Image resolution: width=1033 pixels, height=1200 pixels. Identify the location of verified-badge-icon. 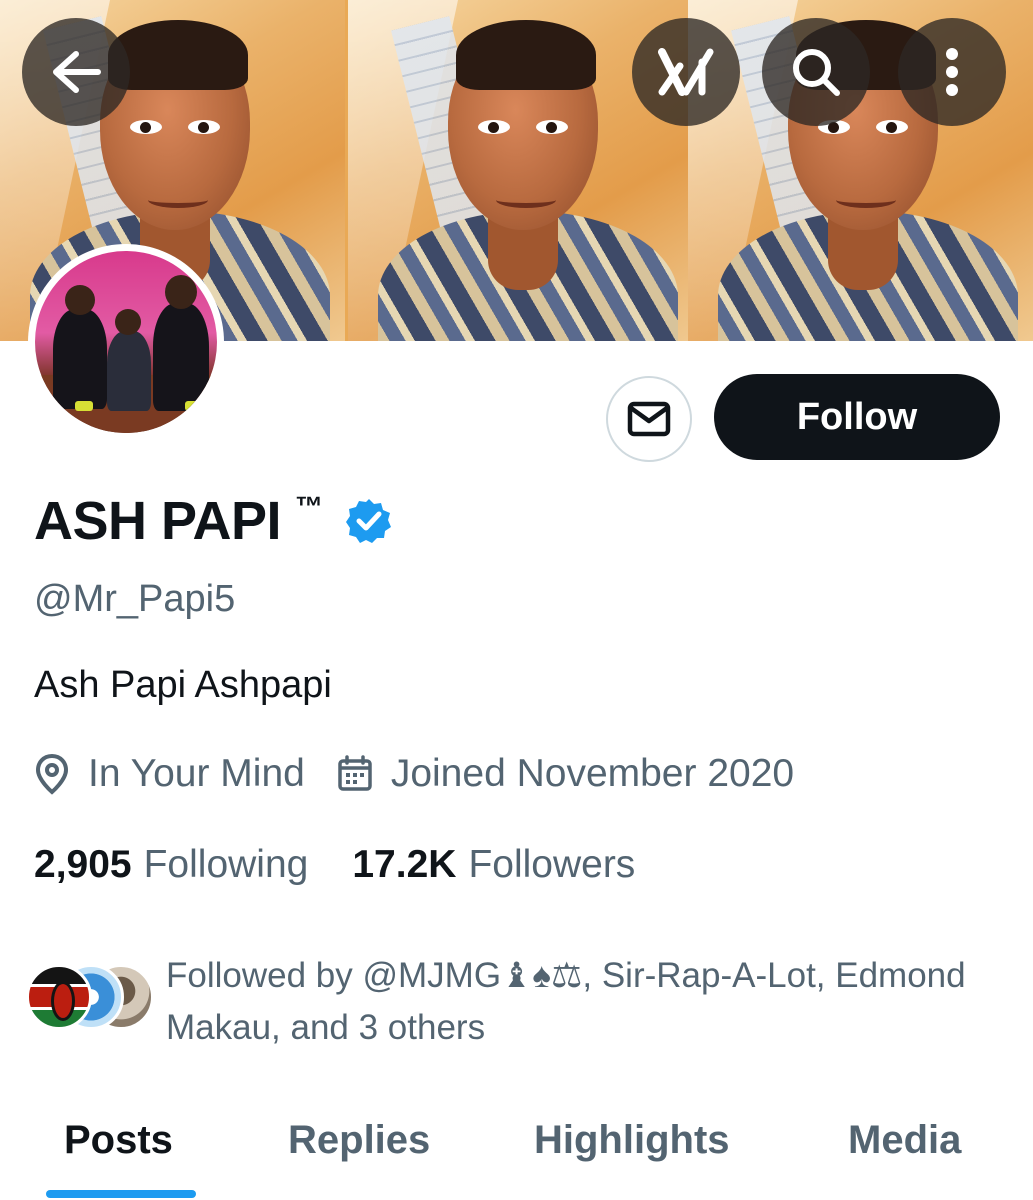
(369, 521).